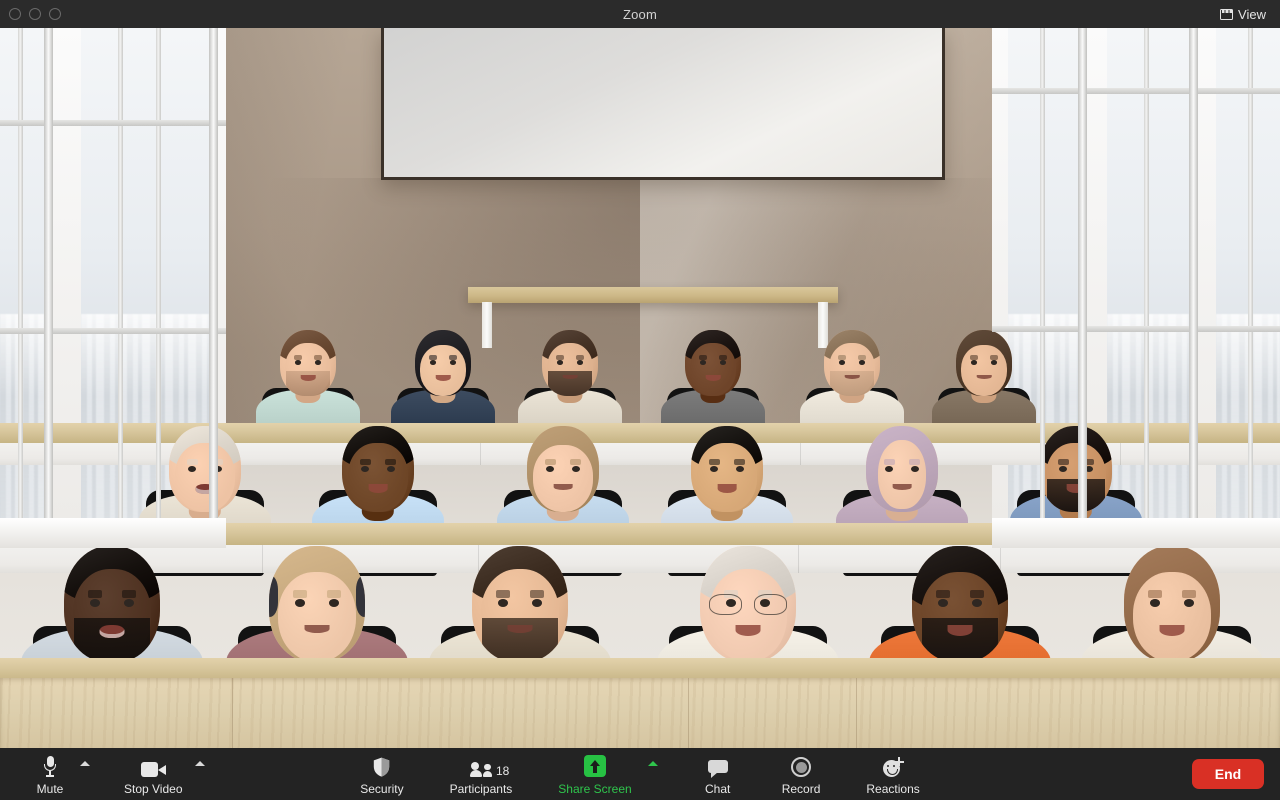  Describe the element at coordinates (718, 789) in the screenshot. I see `chat-label: Chat` at that location.